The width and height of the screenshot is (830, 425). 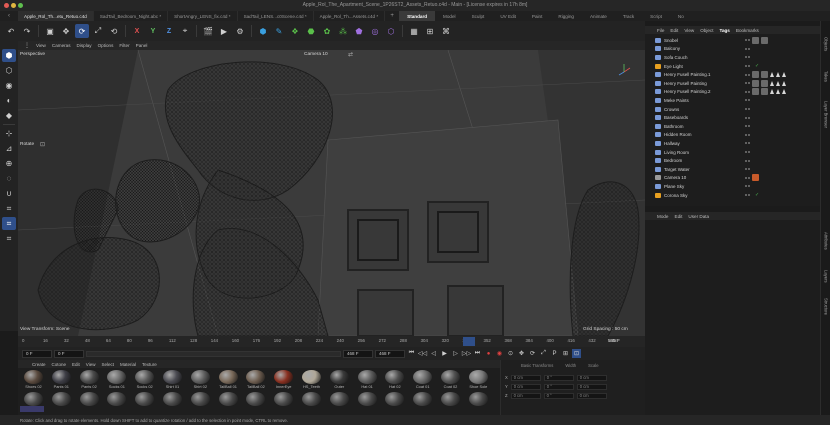 I want to click on material-swatch: Hat 02, so click(x=394, y=380).